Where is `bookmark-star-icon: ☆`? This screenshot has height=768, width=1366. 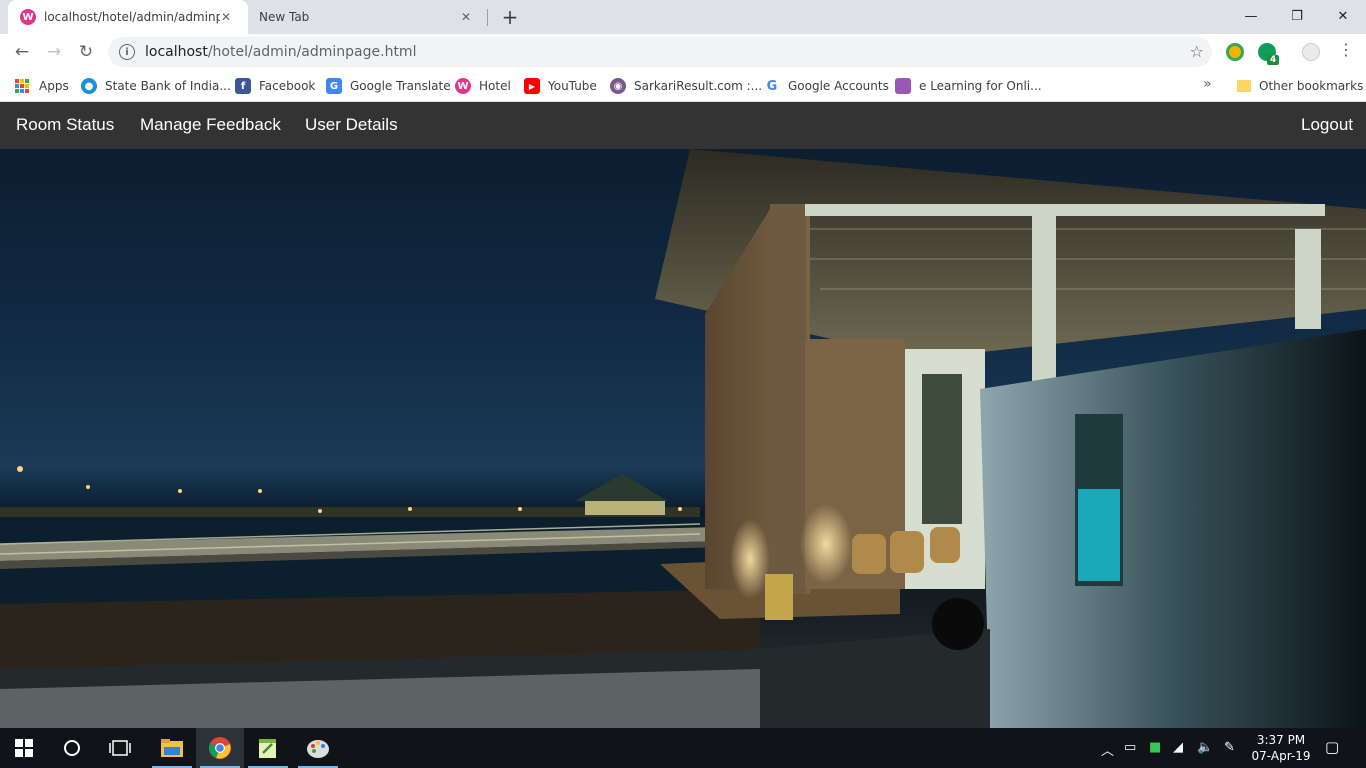
bookmark-star-icon: ☆ is located at coordinates (1197, 51).